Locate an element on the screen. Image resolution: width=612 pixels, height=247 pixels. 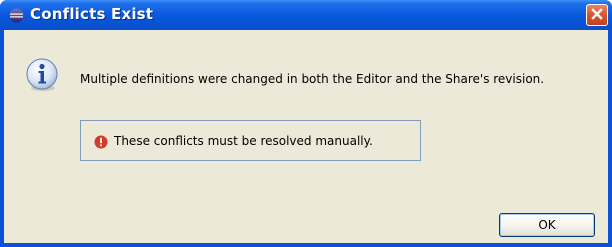
eclipse-icon is located at coordinates (16, 15).